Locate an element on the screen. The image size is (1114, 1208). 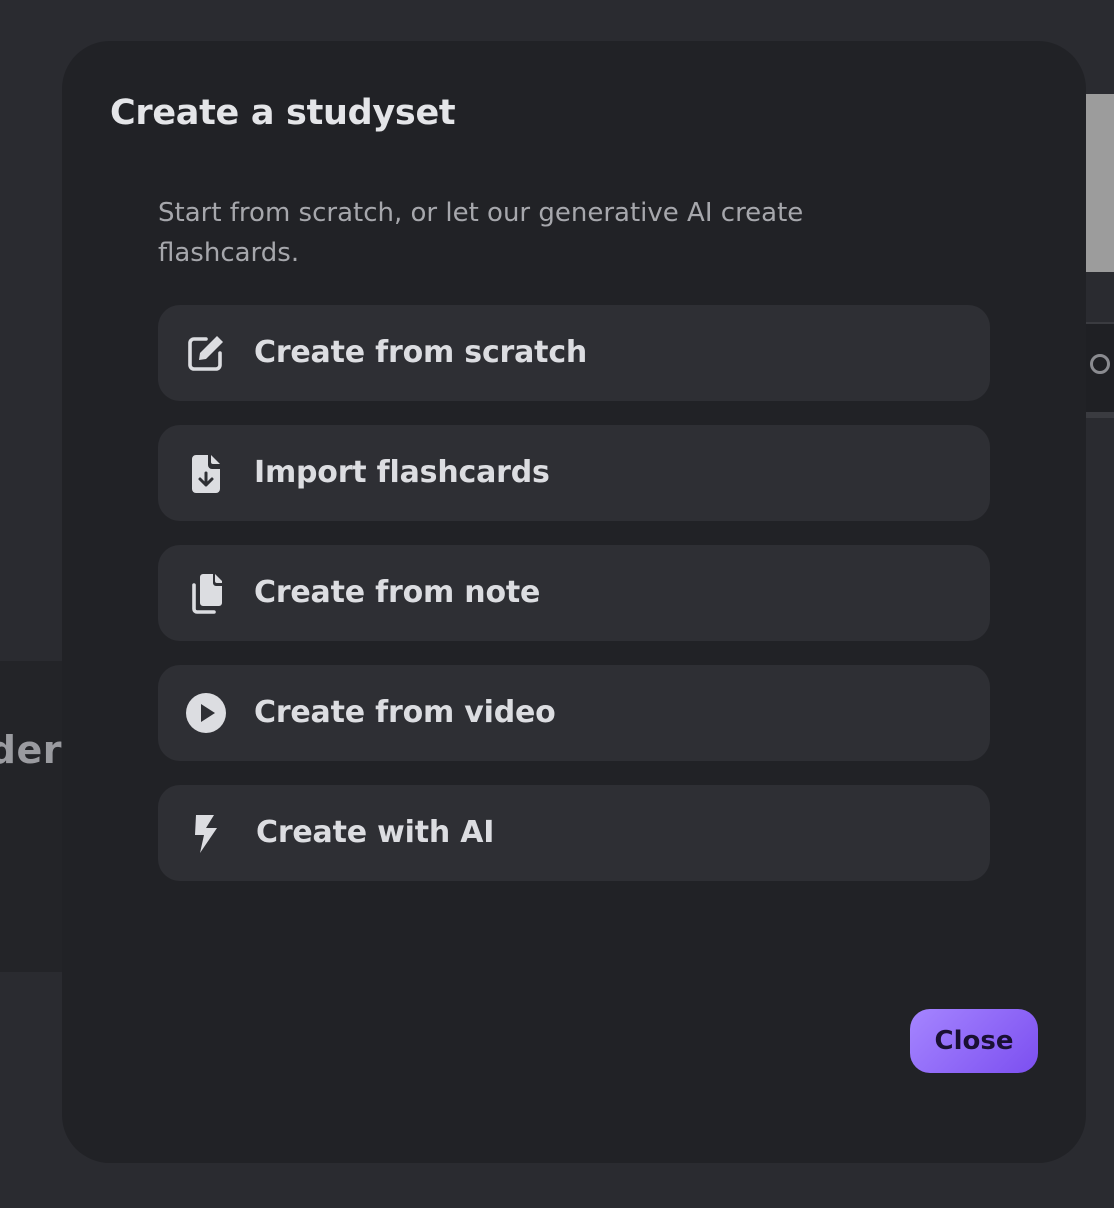
background-search-bar is located at coordinates (1100, 370).